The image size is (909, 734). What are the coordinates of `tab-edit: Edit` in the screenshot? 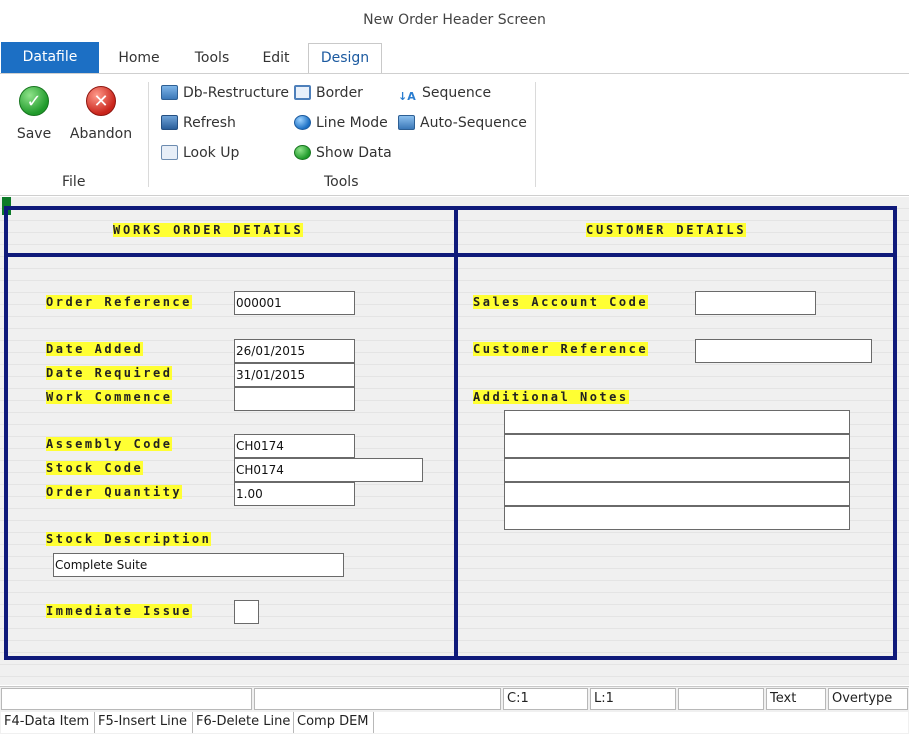 It's located at (276, 58).